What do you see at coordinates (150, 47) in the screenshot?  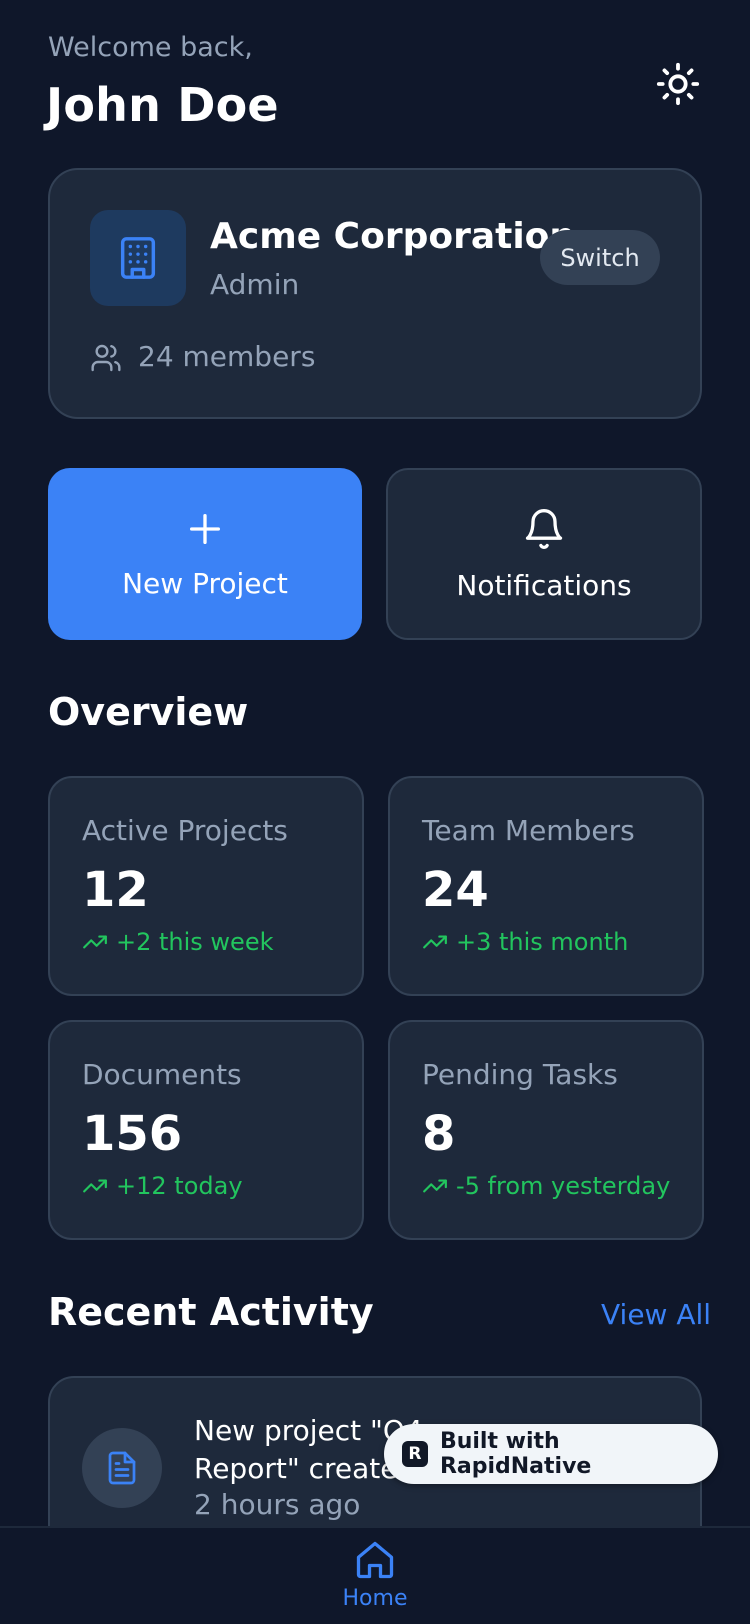 I see `welcome-text: Welcome back,` at bounding box center [150, 47].